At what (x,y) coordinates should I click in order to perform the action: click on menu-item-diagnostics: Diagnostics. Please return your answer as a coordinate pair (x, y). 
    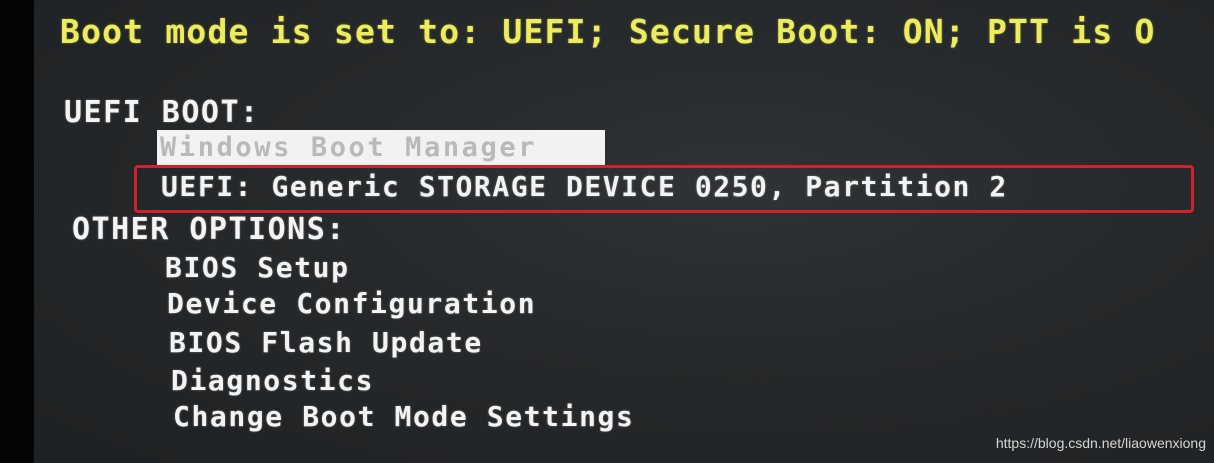
    Looking at the image, I should click on (272, 380).